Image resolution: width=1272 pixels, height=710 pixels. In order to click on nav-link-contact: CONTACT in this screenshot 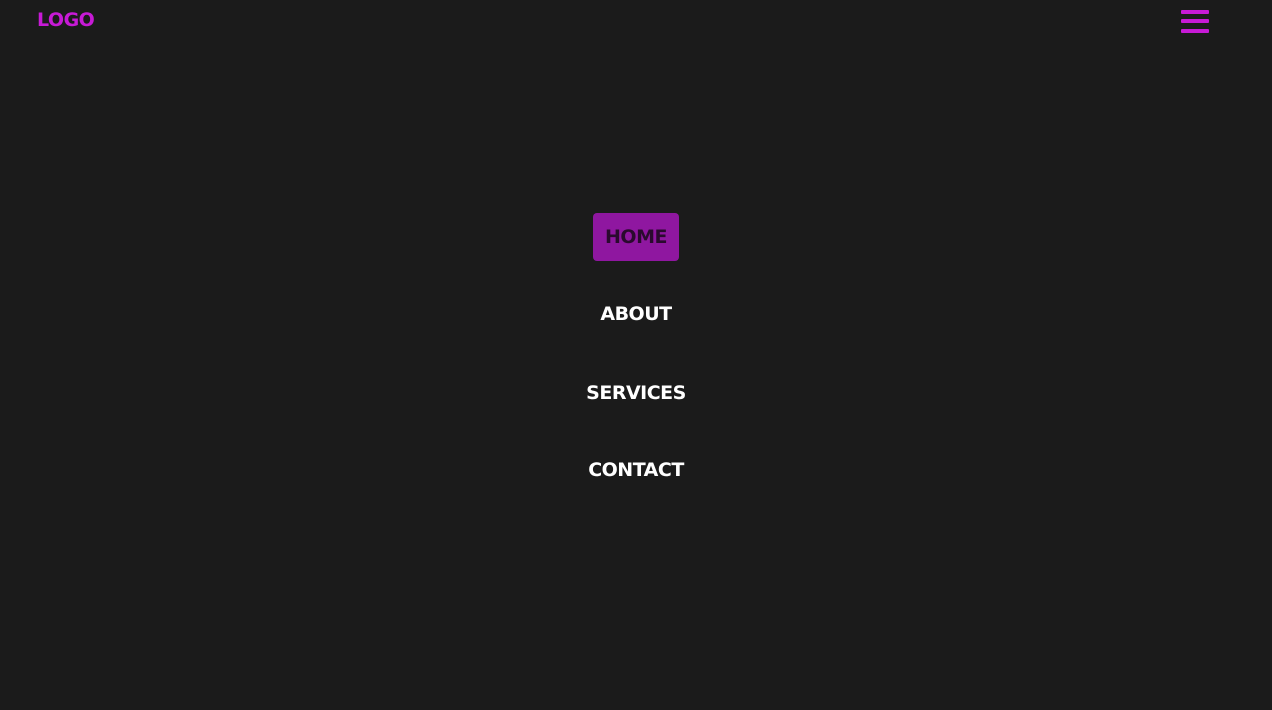, I will do `click(636, 470)`.